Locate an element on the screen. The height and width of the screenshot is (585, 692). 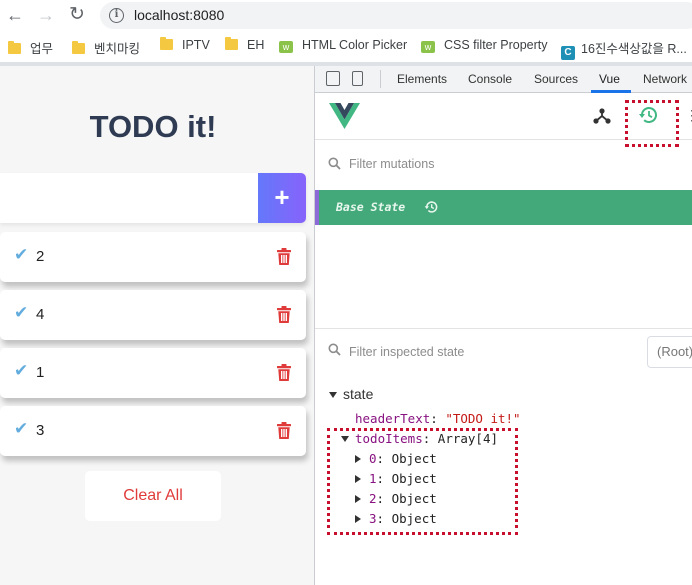
history-highlight-box is located at coordinates (652, 123).